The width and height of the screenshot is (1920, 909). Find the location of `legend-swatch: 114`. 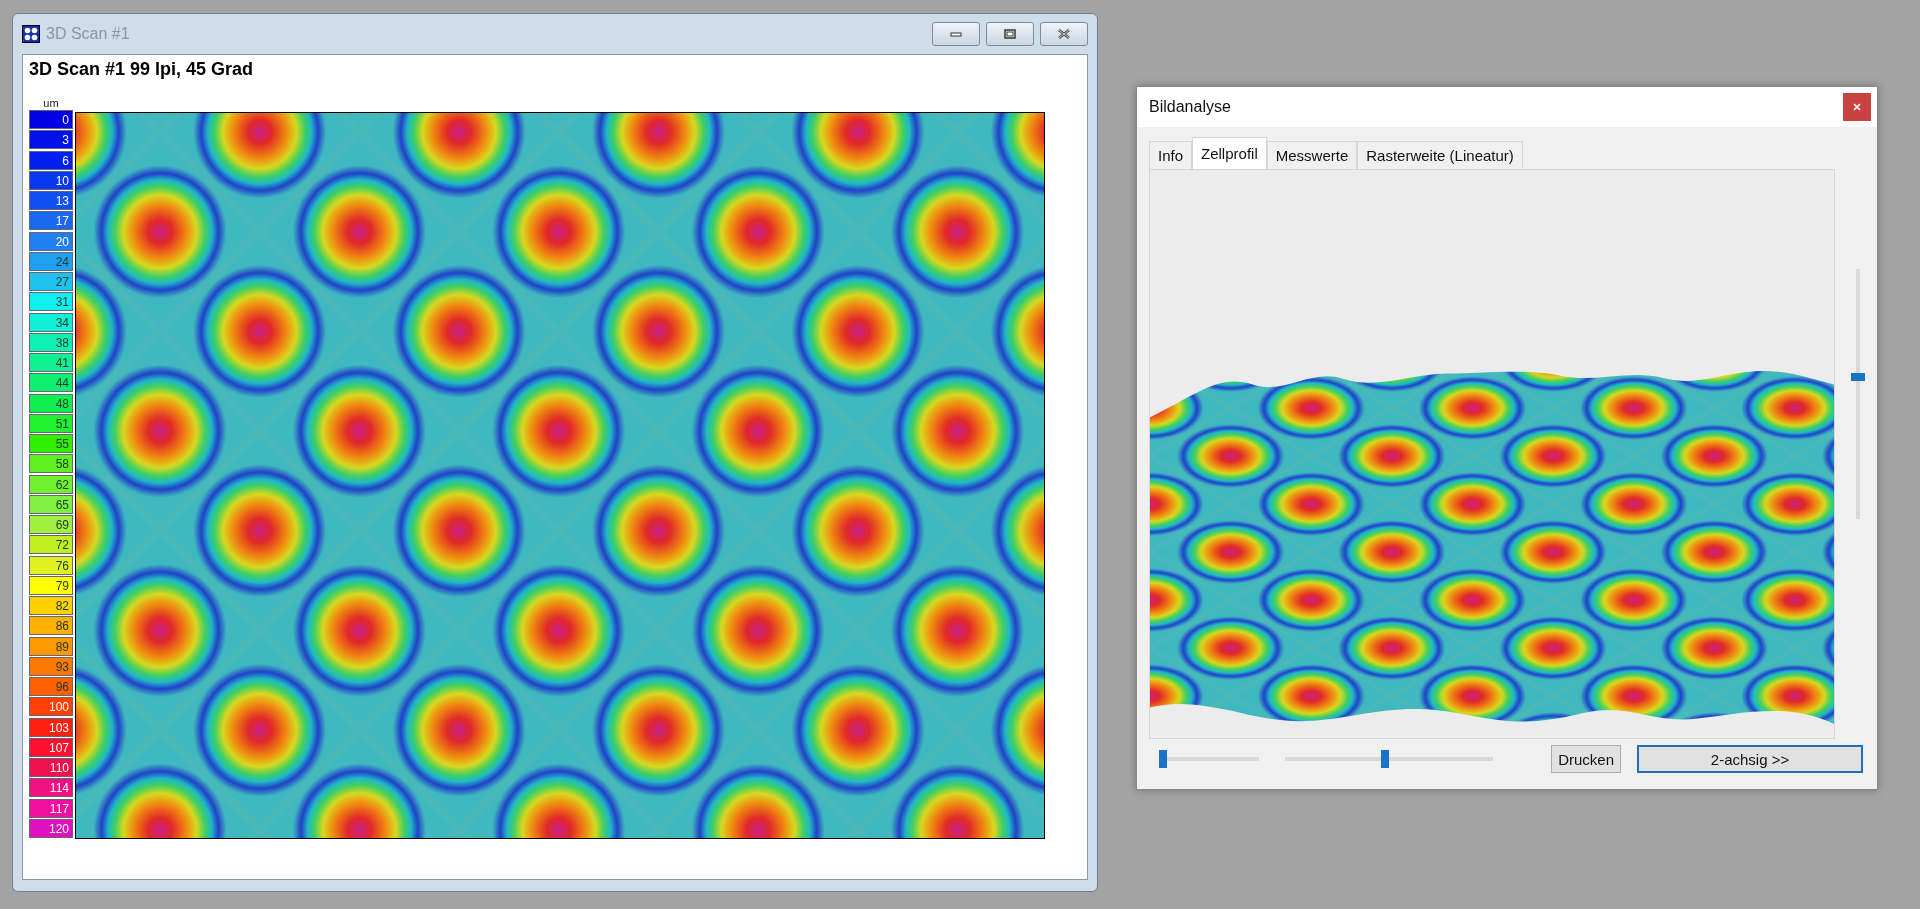

legend-swatch: 114 is located at coordinates (51, 788).